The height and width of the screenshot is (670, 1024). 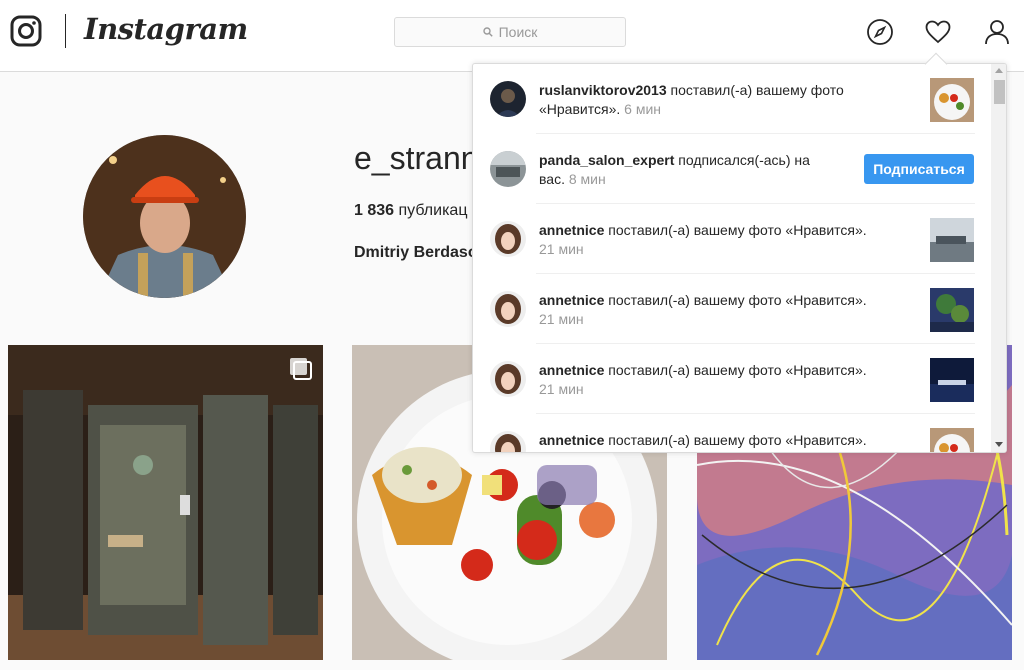 What do you see at coordinates (26, 31) in the screenshot?
I see `instagram-logo-icon` at bounding box center [26, 31].